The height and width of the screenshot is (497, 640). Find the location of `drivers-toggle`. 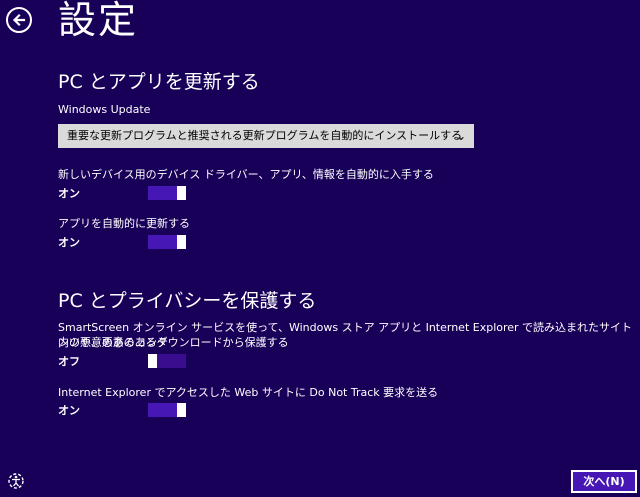

drivers-toggle is located at coordinates (167, 193).